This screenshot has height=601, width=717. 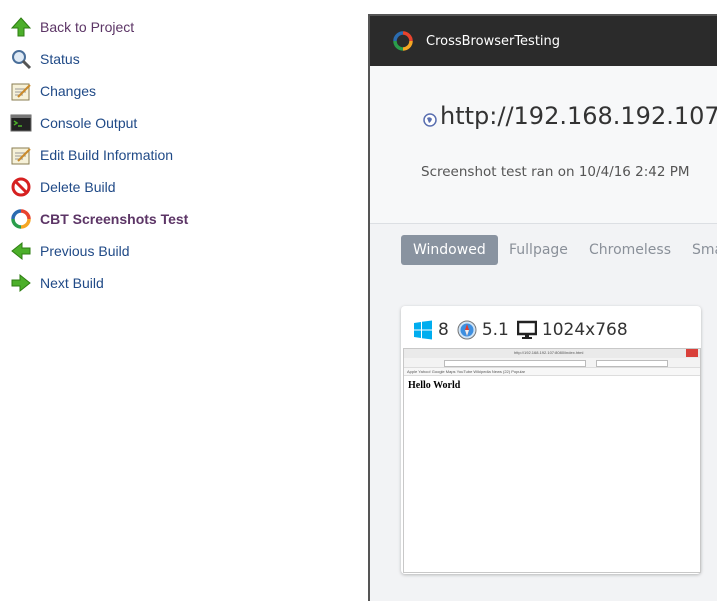 I want to click on terminal-icon, so click(x=21, y=123).